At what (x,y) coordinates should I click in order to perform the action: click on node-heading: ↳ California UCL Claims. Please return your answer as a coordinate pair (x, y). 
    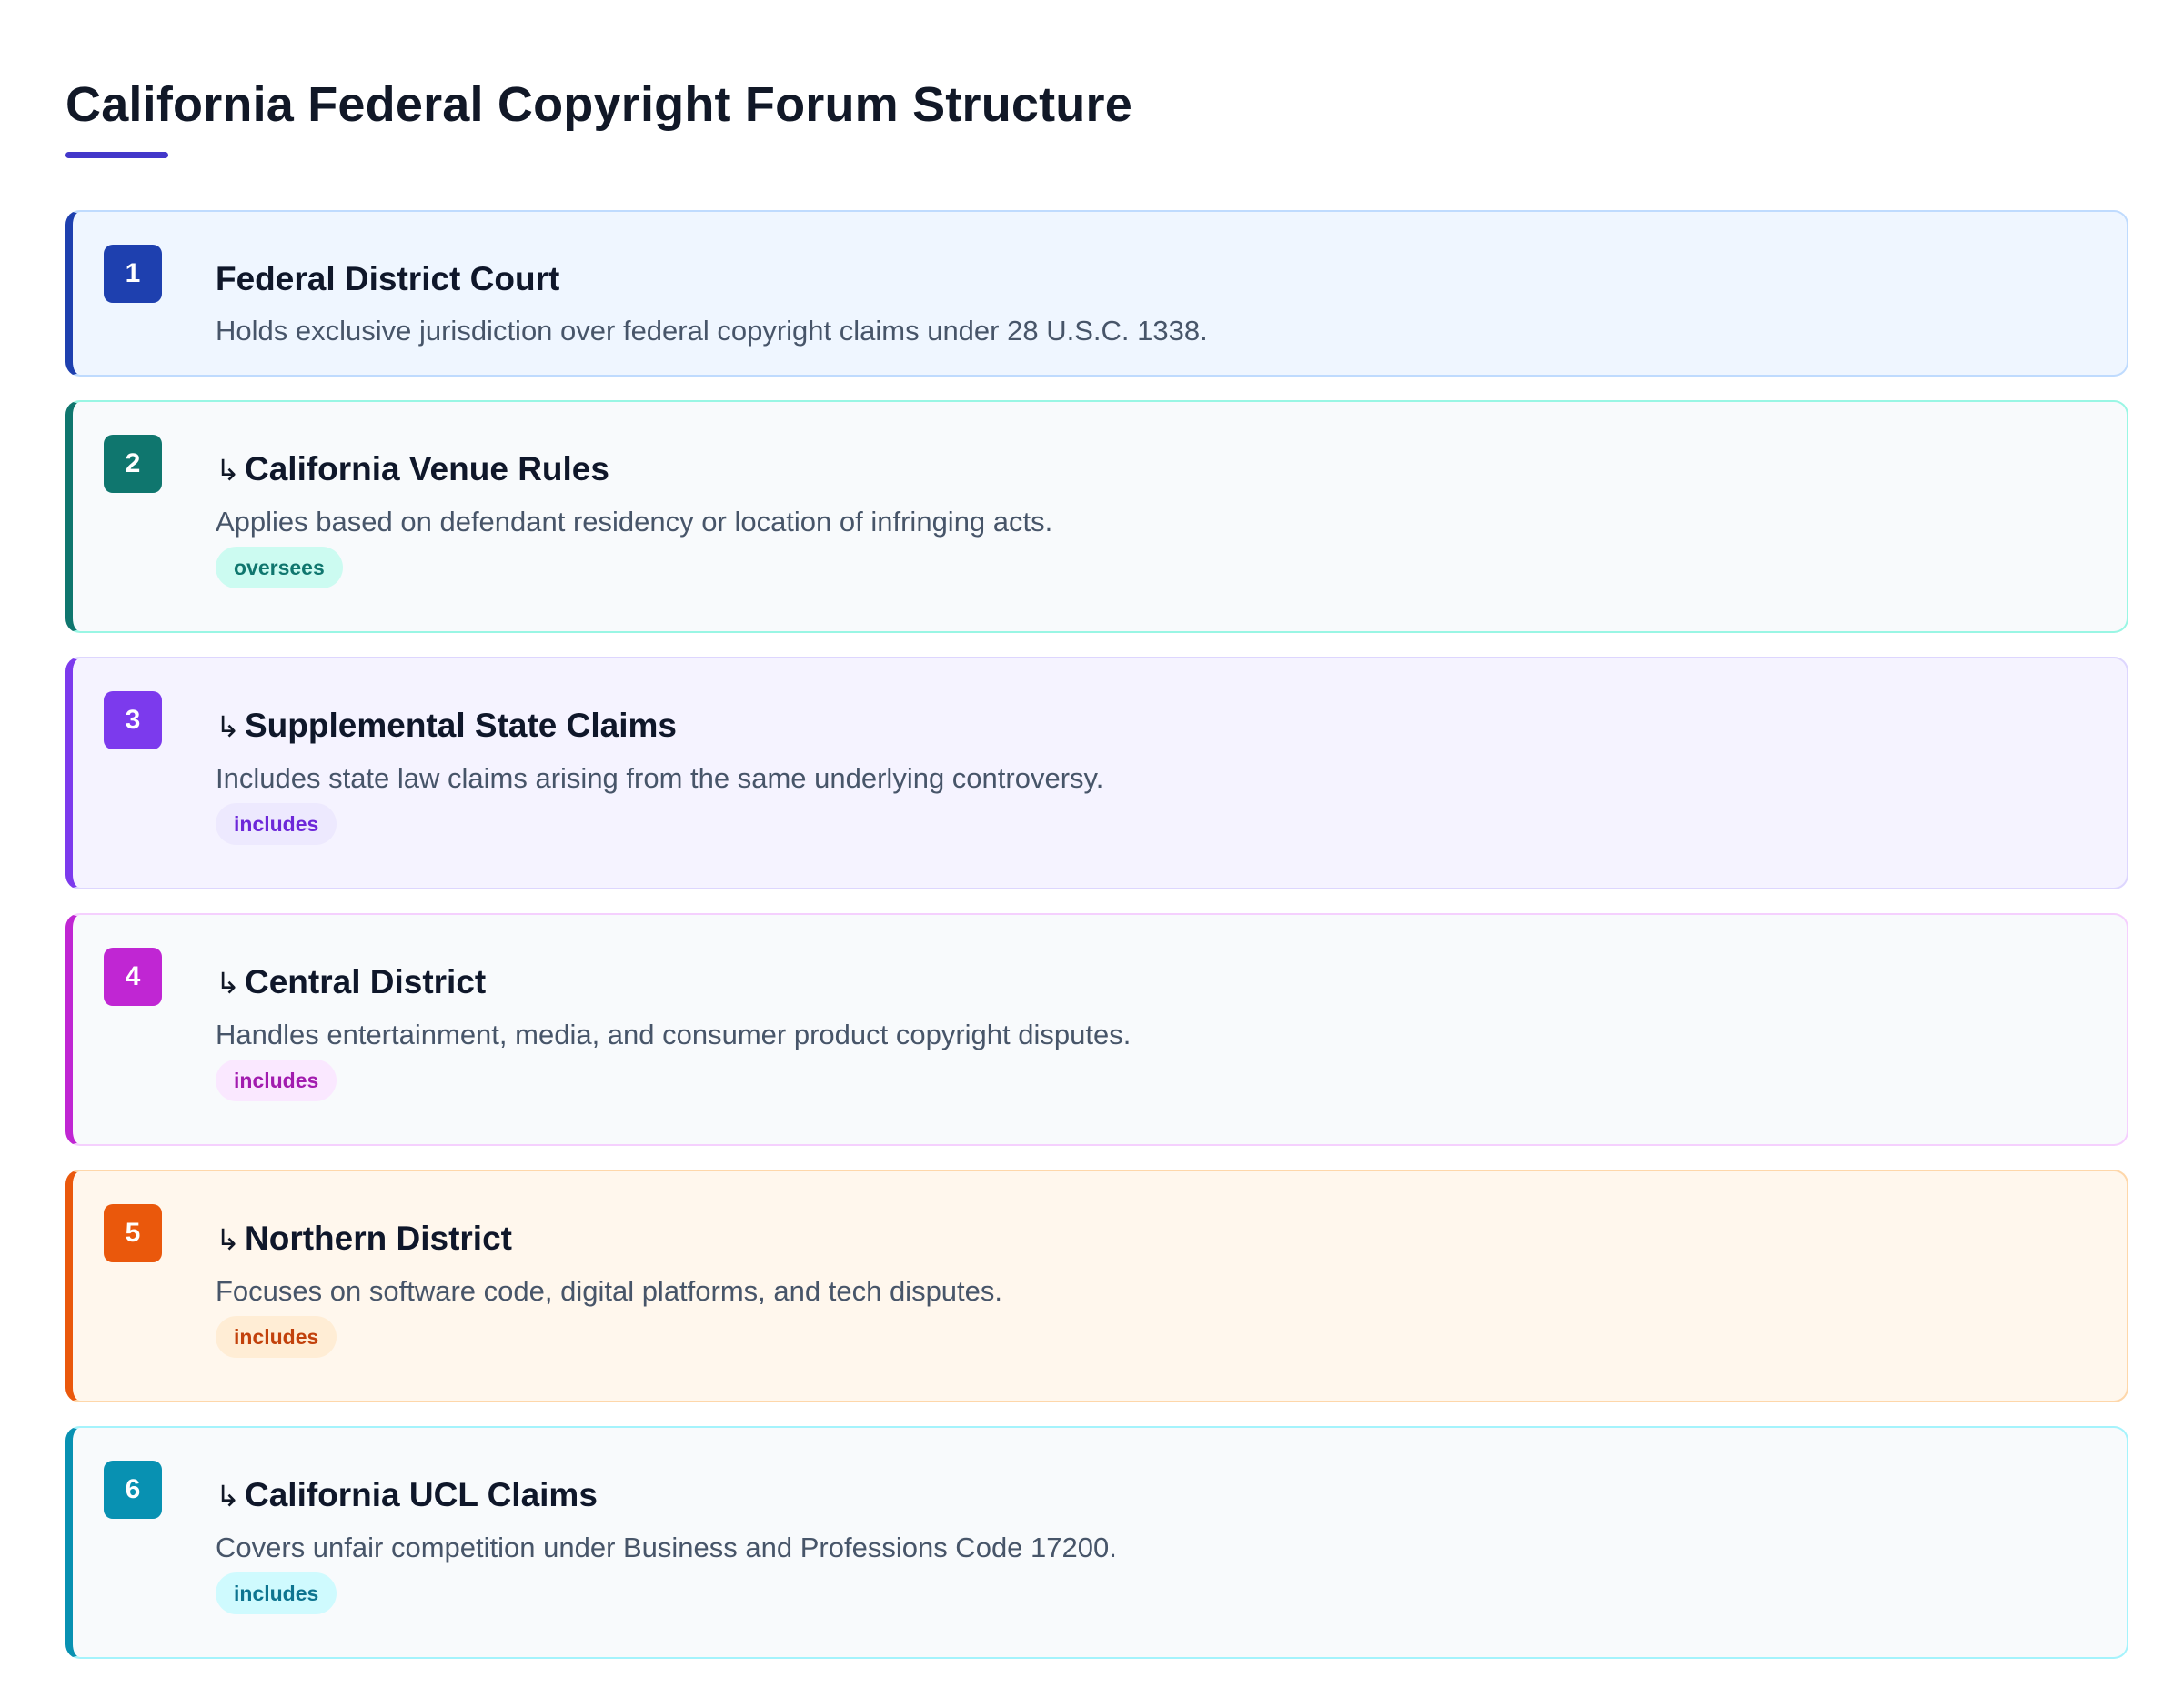
    Looking at the image, I should click on (1153, 1495).